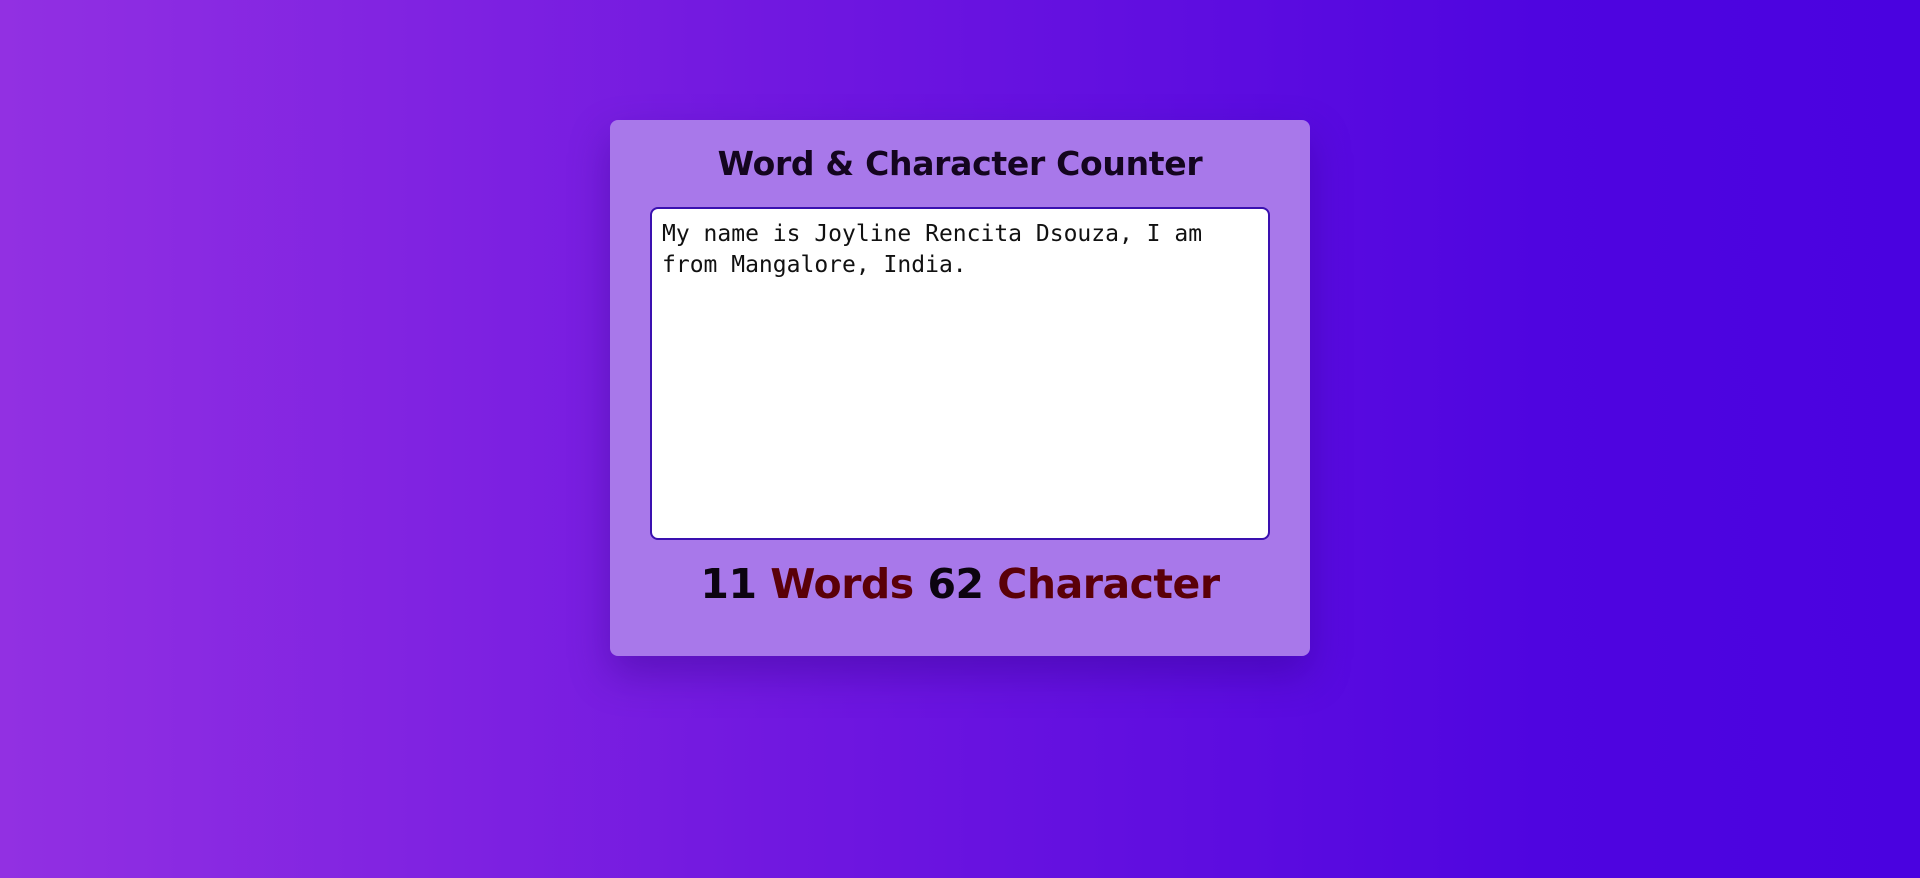 Image resolution: width=1920 pixels, height=878 pixels. Describe the element at coordinates (728, 584) in the screenshot. I see `word-count: 11` at that location.